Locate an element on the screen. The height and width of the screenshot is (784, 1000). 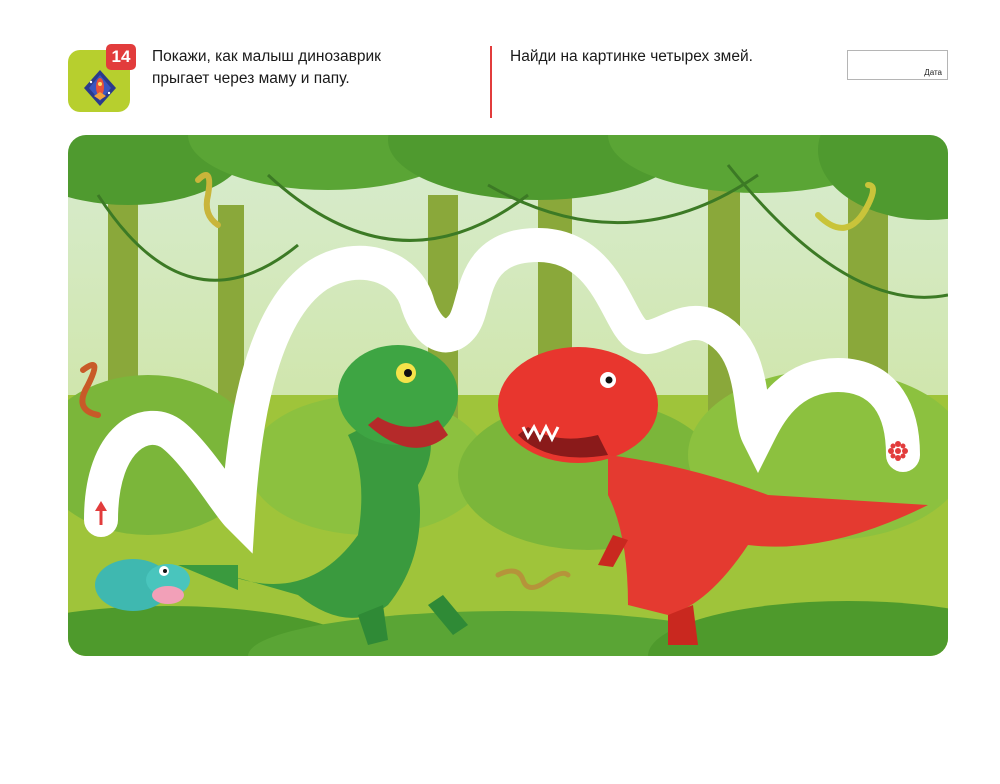
task-badge: 14 is located at coordinates (102, 79).